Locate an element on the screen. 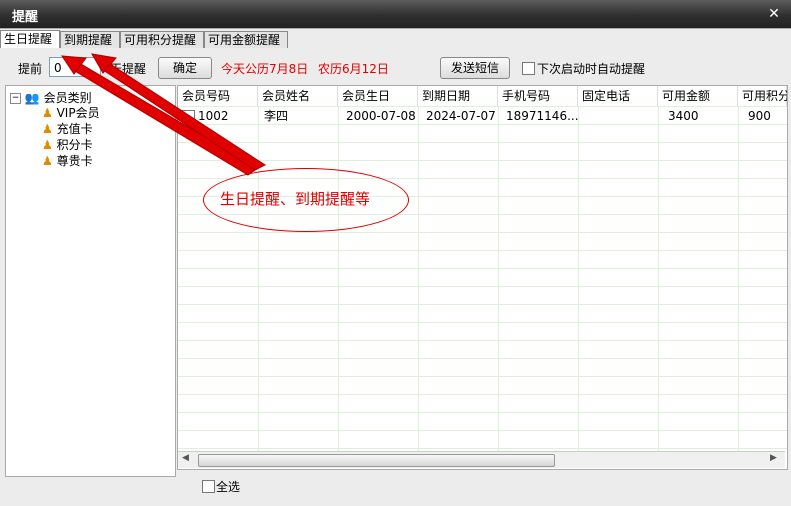 The width and height of the screenshot is (791, 506). column-header: 固定电话 is located at coordinates (618, 96).